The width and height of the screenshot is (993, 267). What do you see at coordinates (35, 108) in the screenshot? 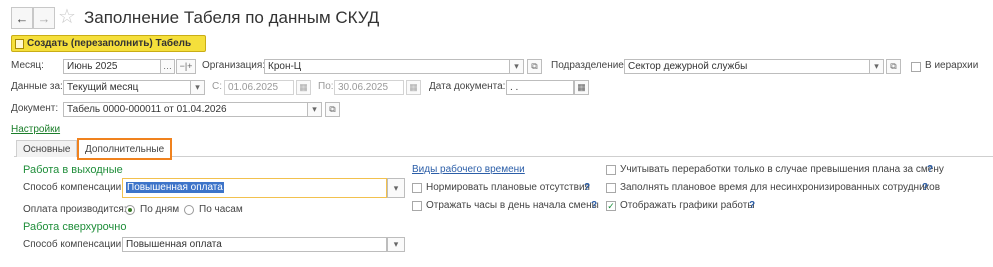
I see `document-label: Документ:` at bounding box center [35, 108].